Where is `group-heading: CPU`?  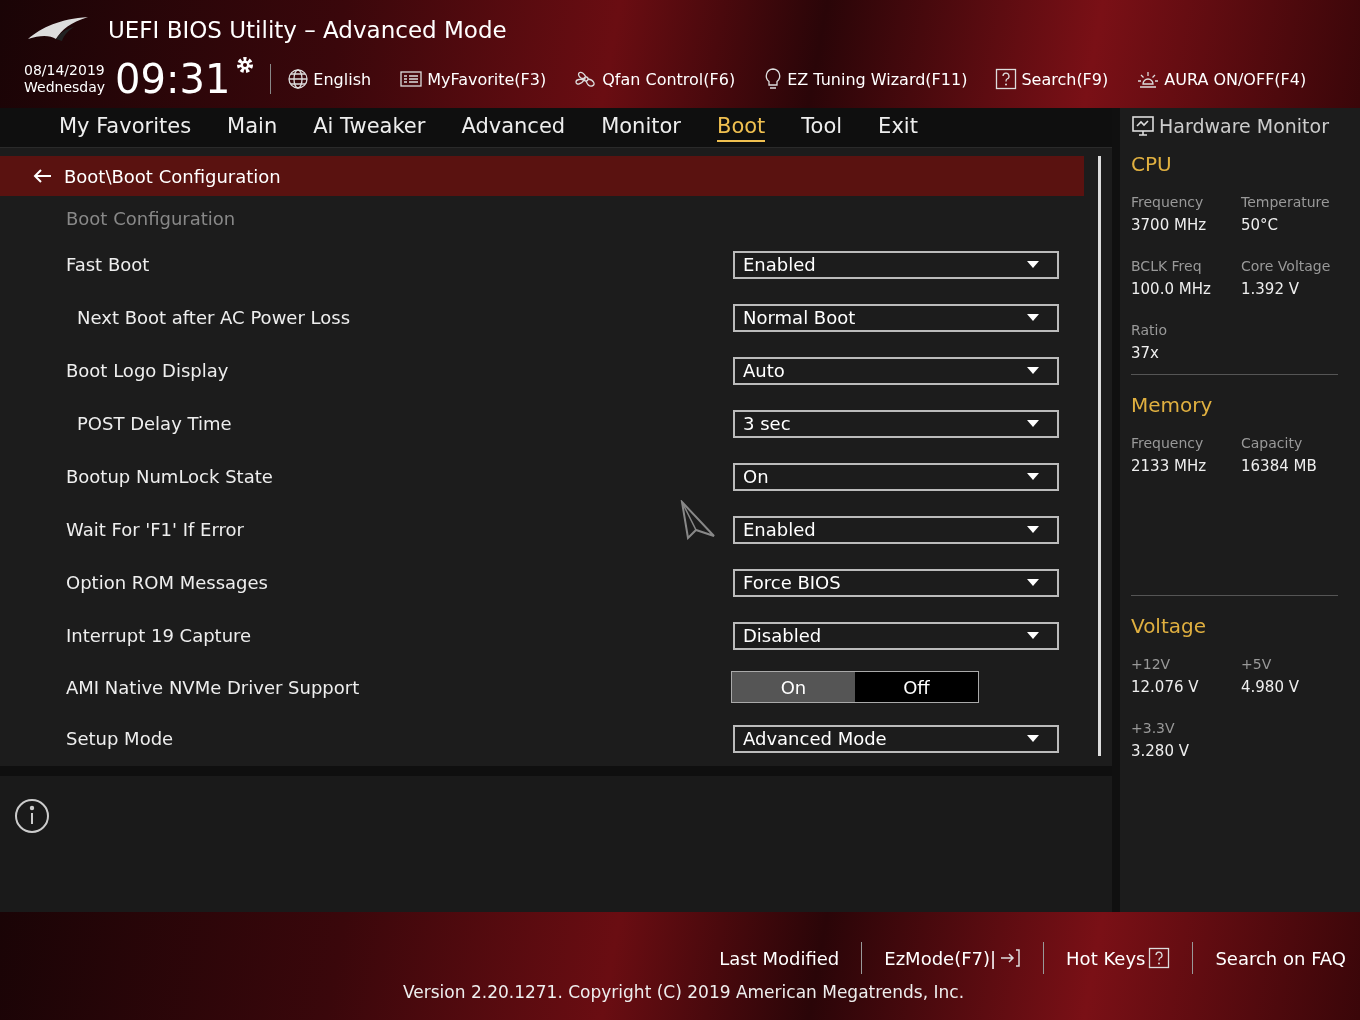 group-heading: CPU is located at coordinates (1152, 164).